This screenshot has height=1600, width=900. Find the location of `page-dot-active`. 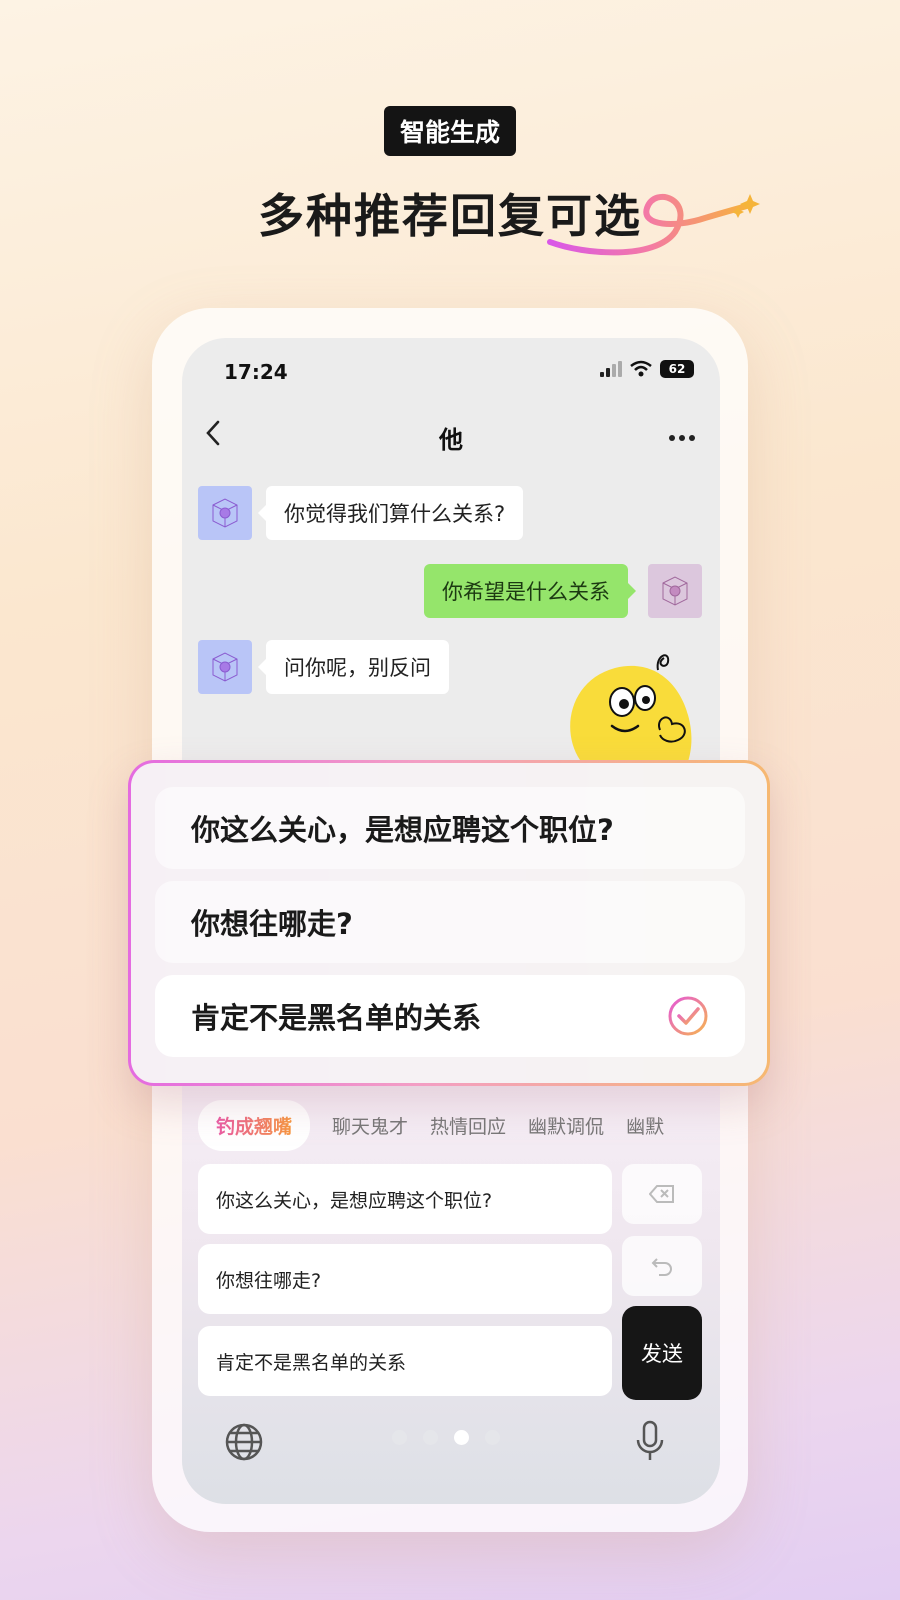

page-dot-active is located at coordinates (461, 1437).